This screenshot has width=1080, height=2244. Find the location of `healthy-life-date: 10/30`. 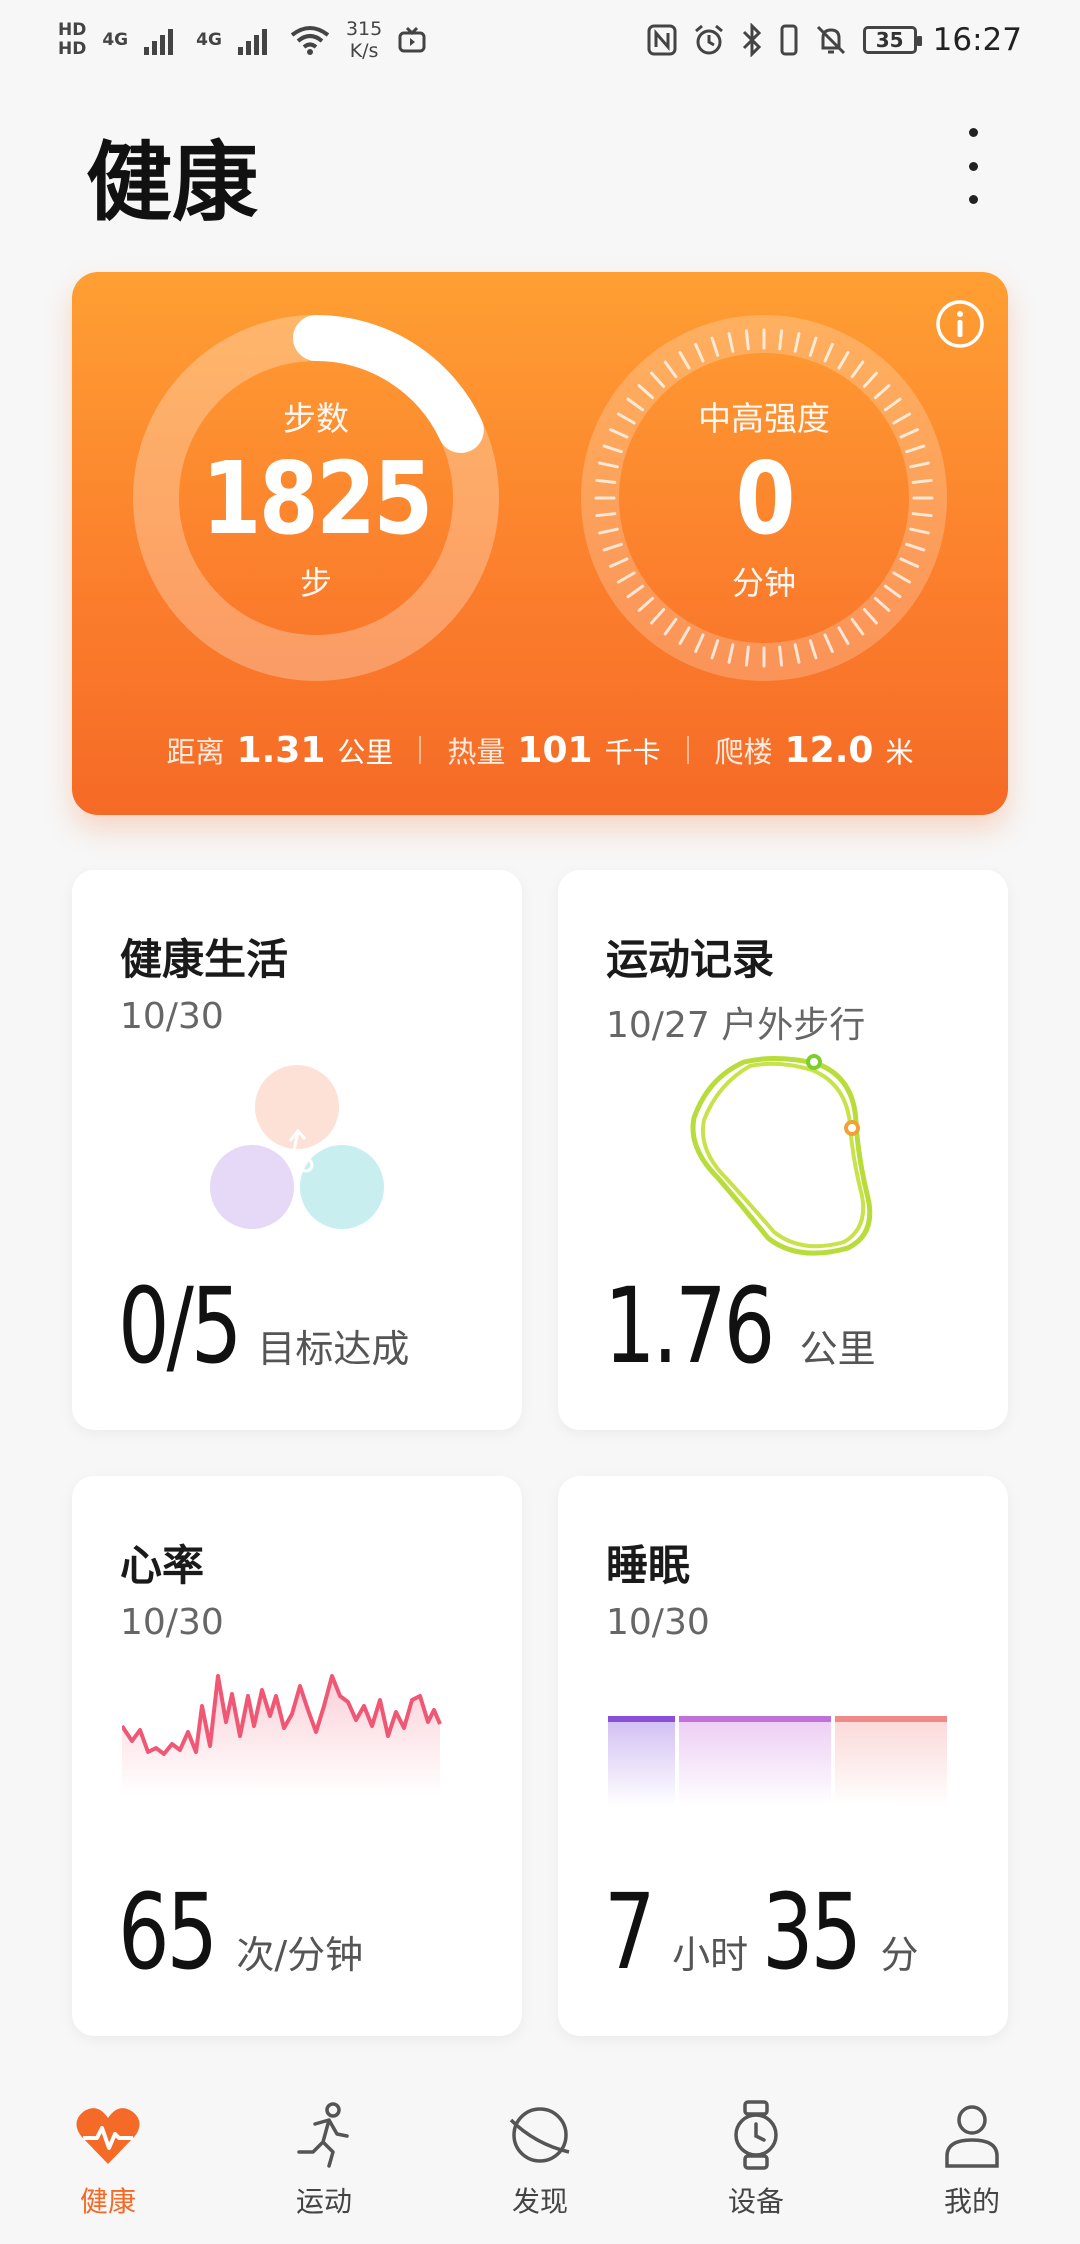

healthy-life-date: 10/30 is located at coordinates (172, 1016).